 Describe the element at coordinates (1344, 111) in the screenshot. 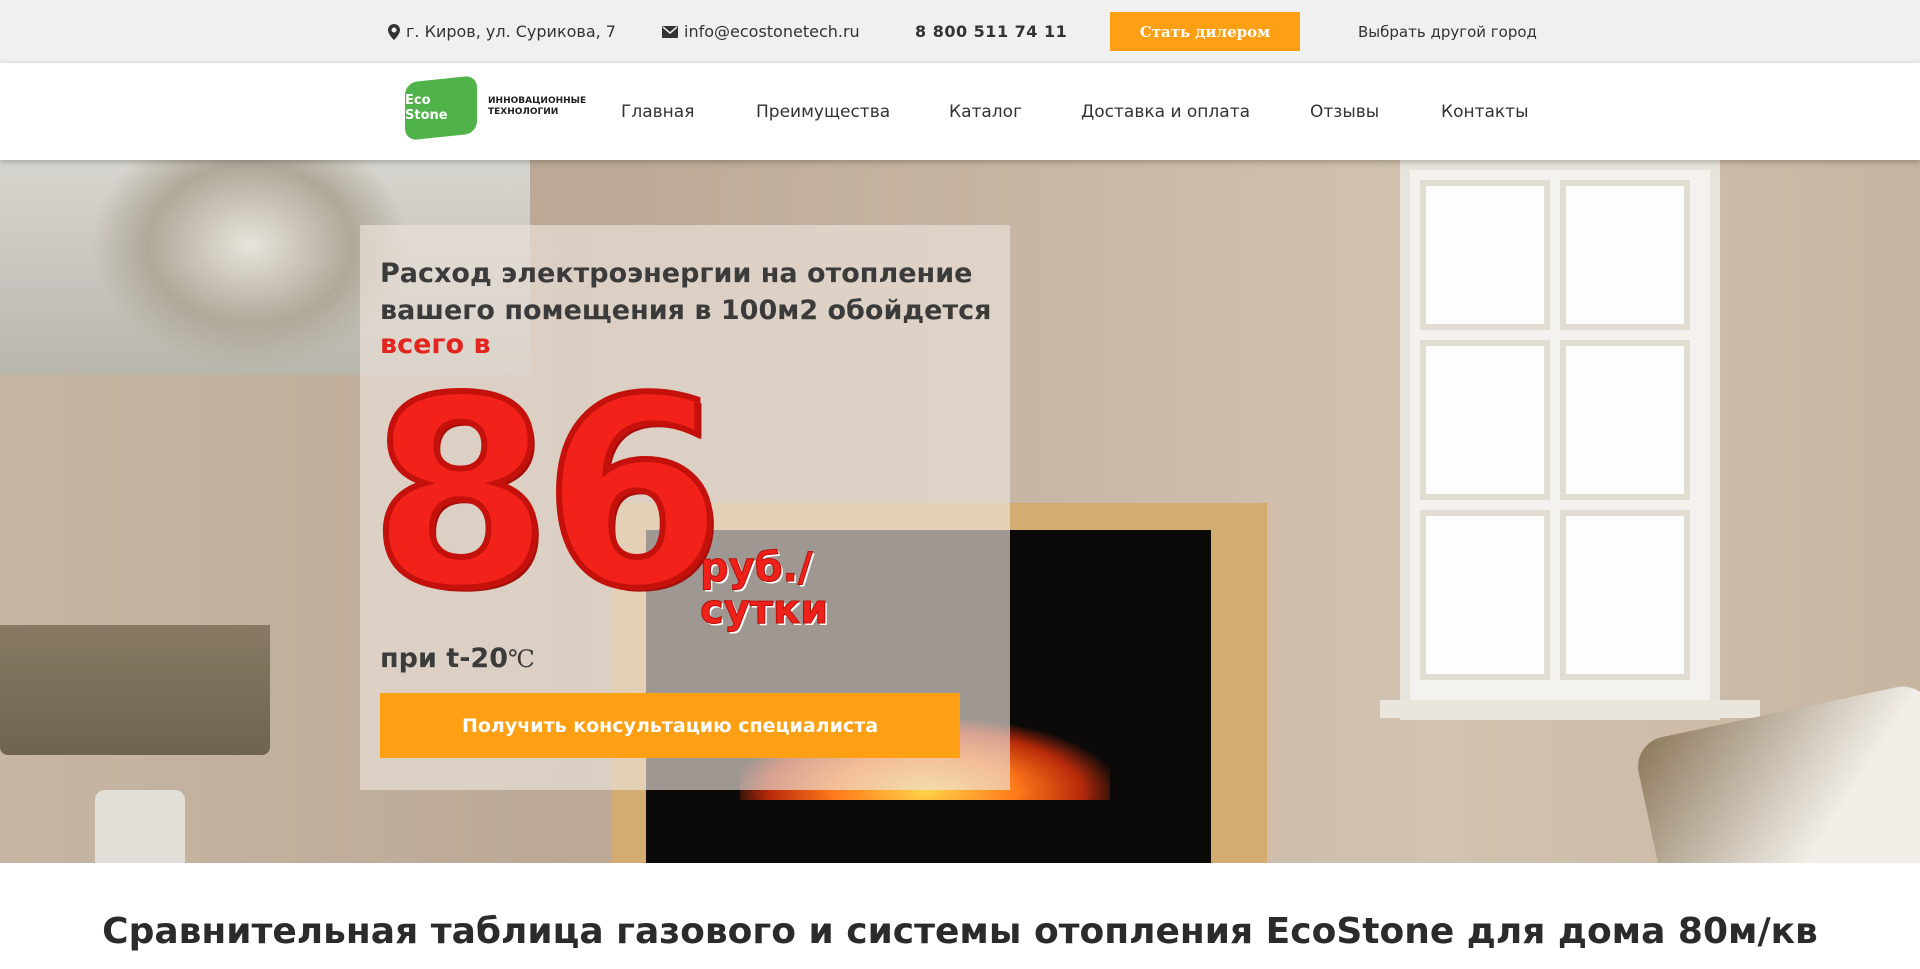

I see `nav-item-reviews: Отзывы` at that location.